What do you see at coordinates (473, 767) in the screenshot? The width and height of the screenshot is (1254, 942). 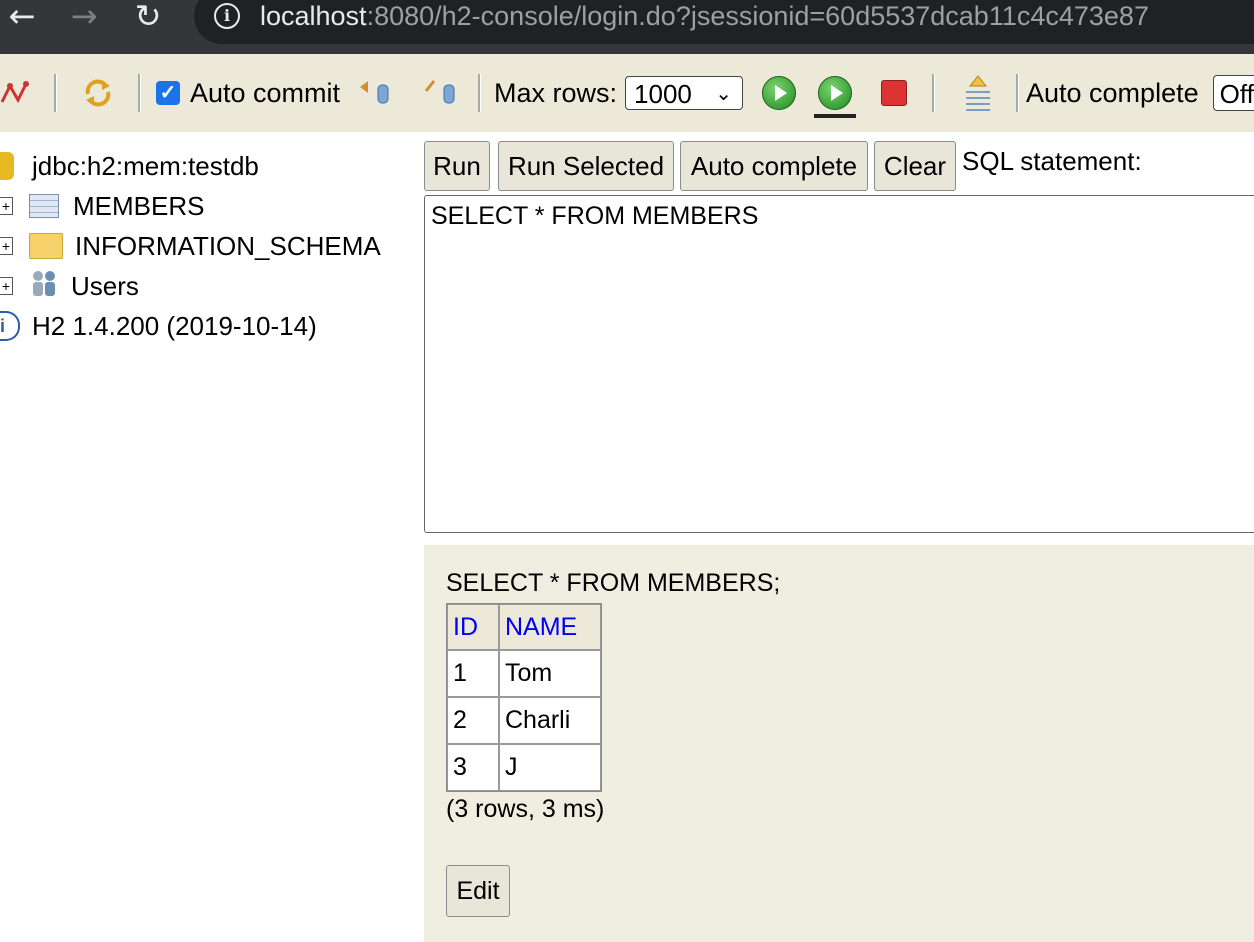 I see `table-cell: 3` at bounding box center [473, 767].